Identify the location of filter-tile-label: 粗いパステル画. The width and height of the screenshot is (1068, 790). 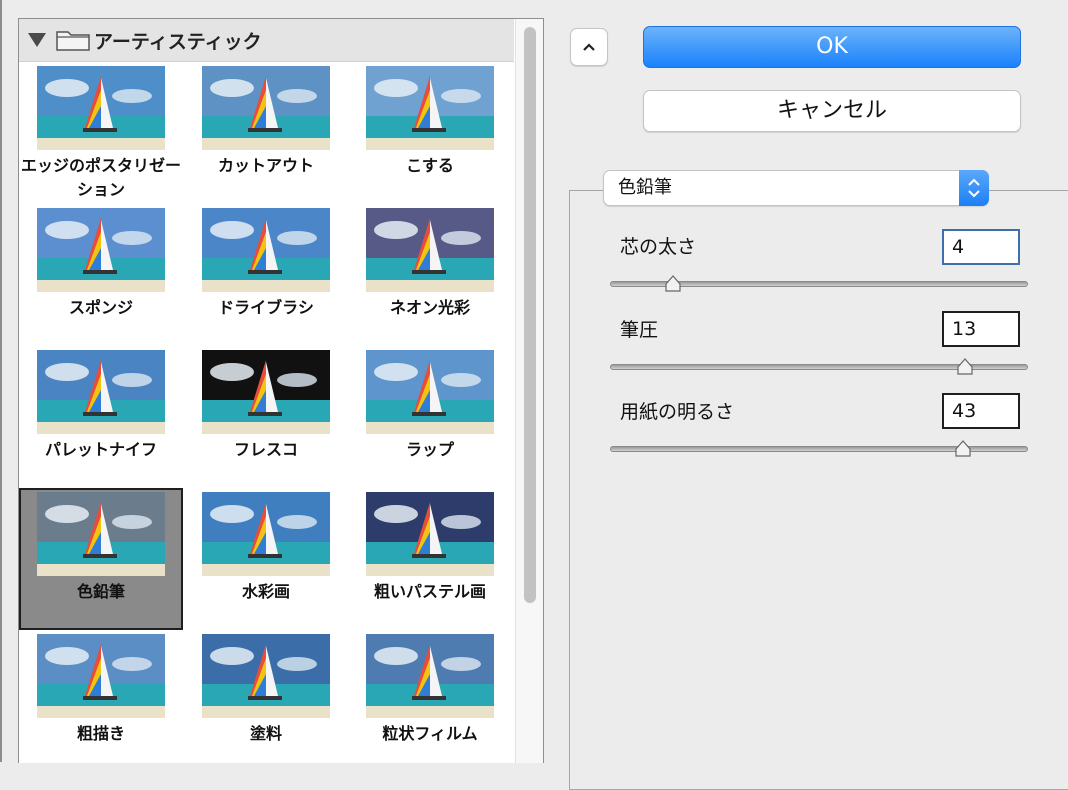
(429, 591).